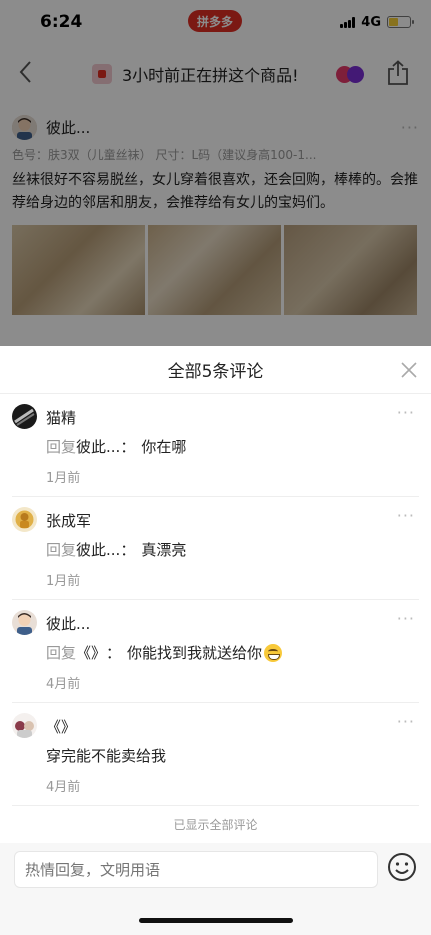 This screenshot has width=431, height=935. What do you see at coordinates (215, 548) in the screenshot?
I see `comment-item: 张成军 ··· 回复 彼此... ： 真漂亮 1月前` at bounding box center [215, 548].